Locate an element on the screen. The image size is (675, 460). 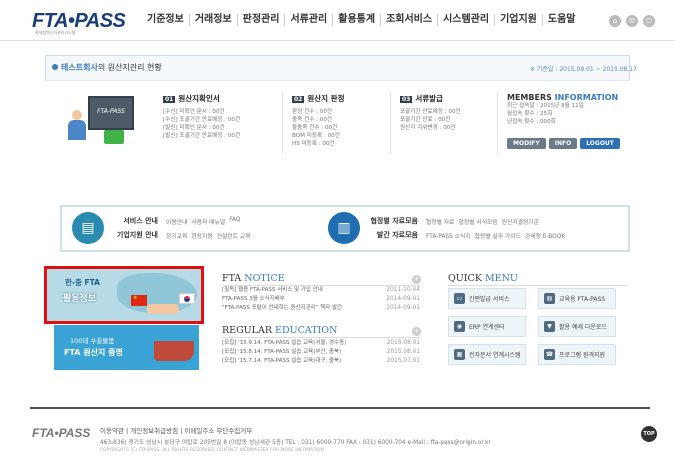
service-guide-label: 서비스 안내 is located at coordinates (140, 221).